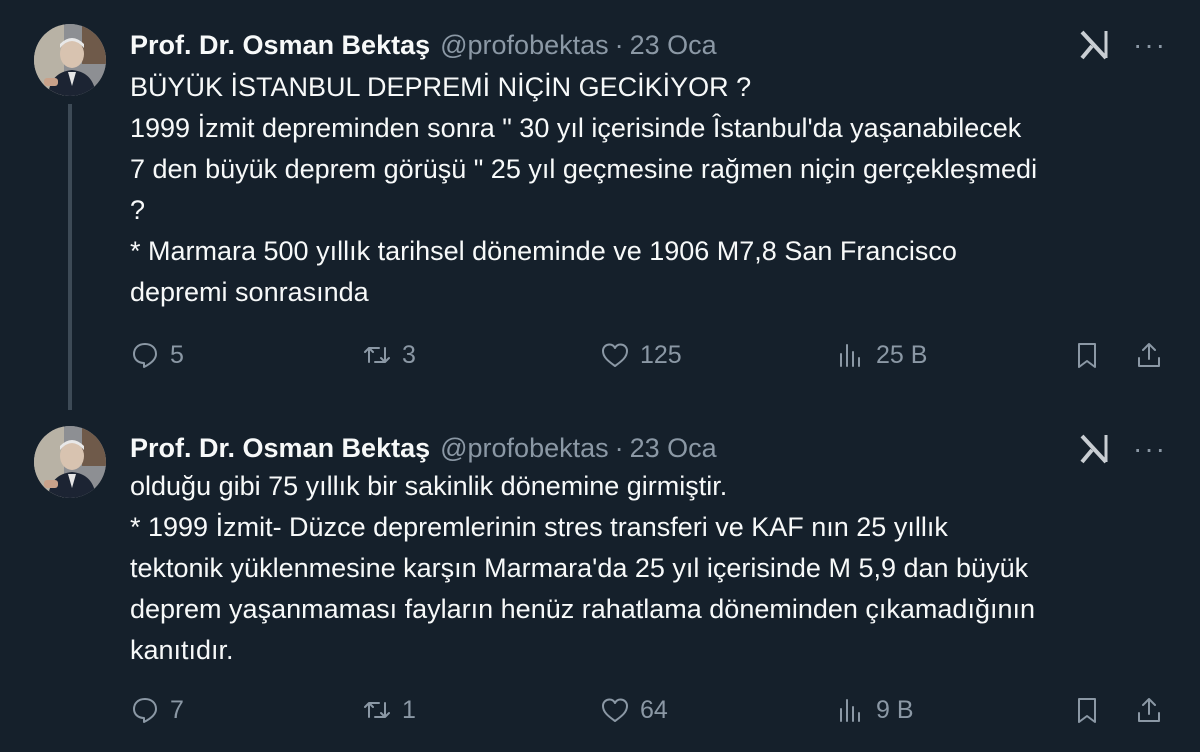  I want to click on reply-button: 7, so click(157, 710).